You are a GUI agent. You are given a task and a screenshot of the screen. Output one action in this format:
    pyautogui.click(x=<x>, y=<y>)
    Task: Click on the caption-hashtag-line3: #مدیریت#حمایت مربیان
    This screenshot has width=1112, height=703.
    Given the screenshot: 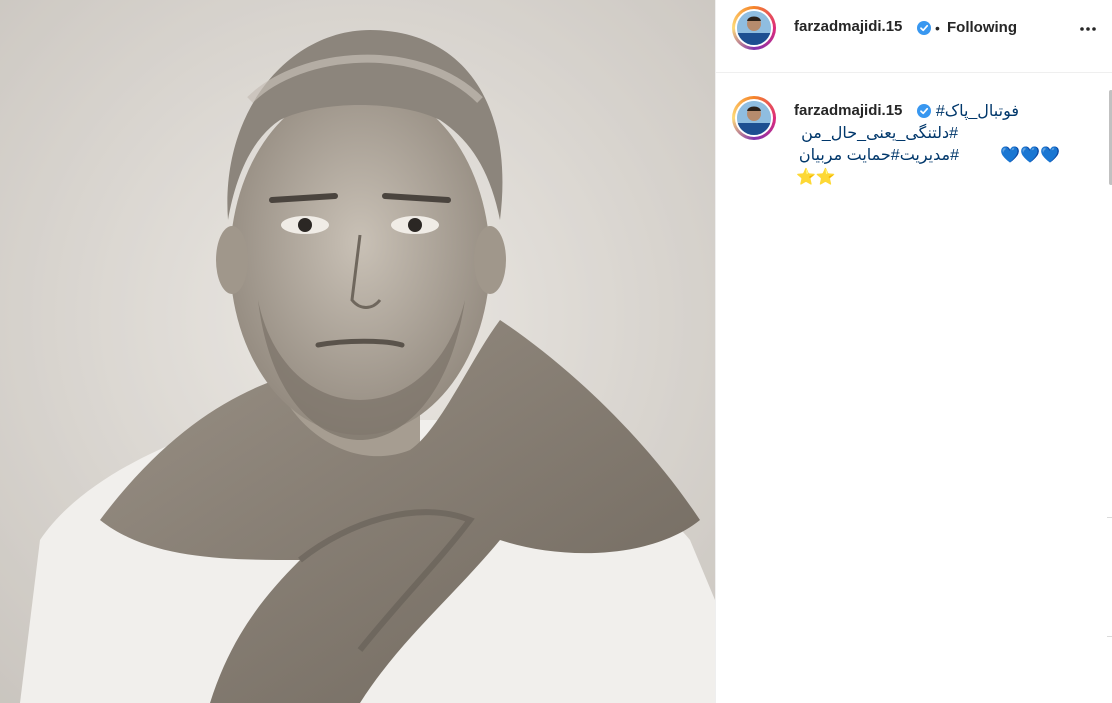 What is the action you would take?
    pyautogui.click(x=879, y=156)
    